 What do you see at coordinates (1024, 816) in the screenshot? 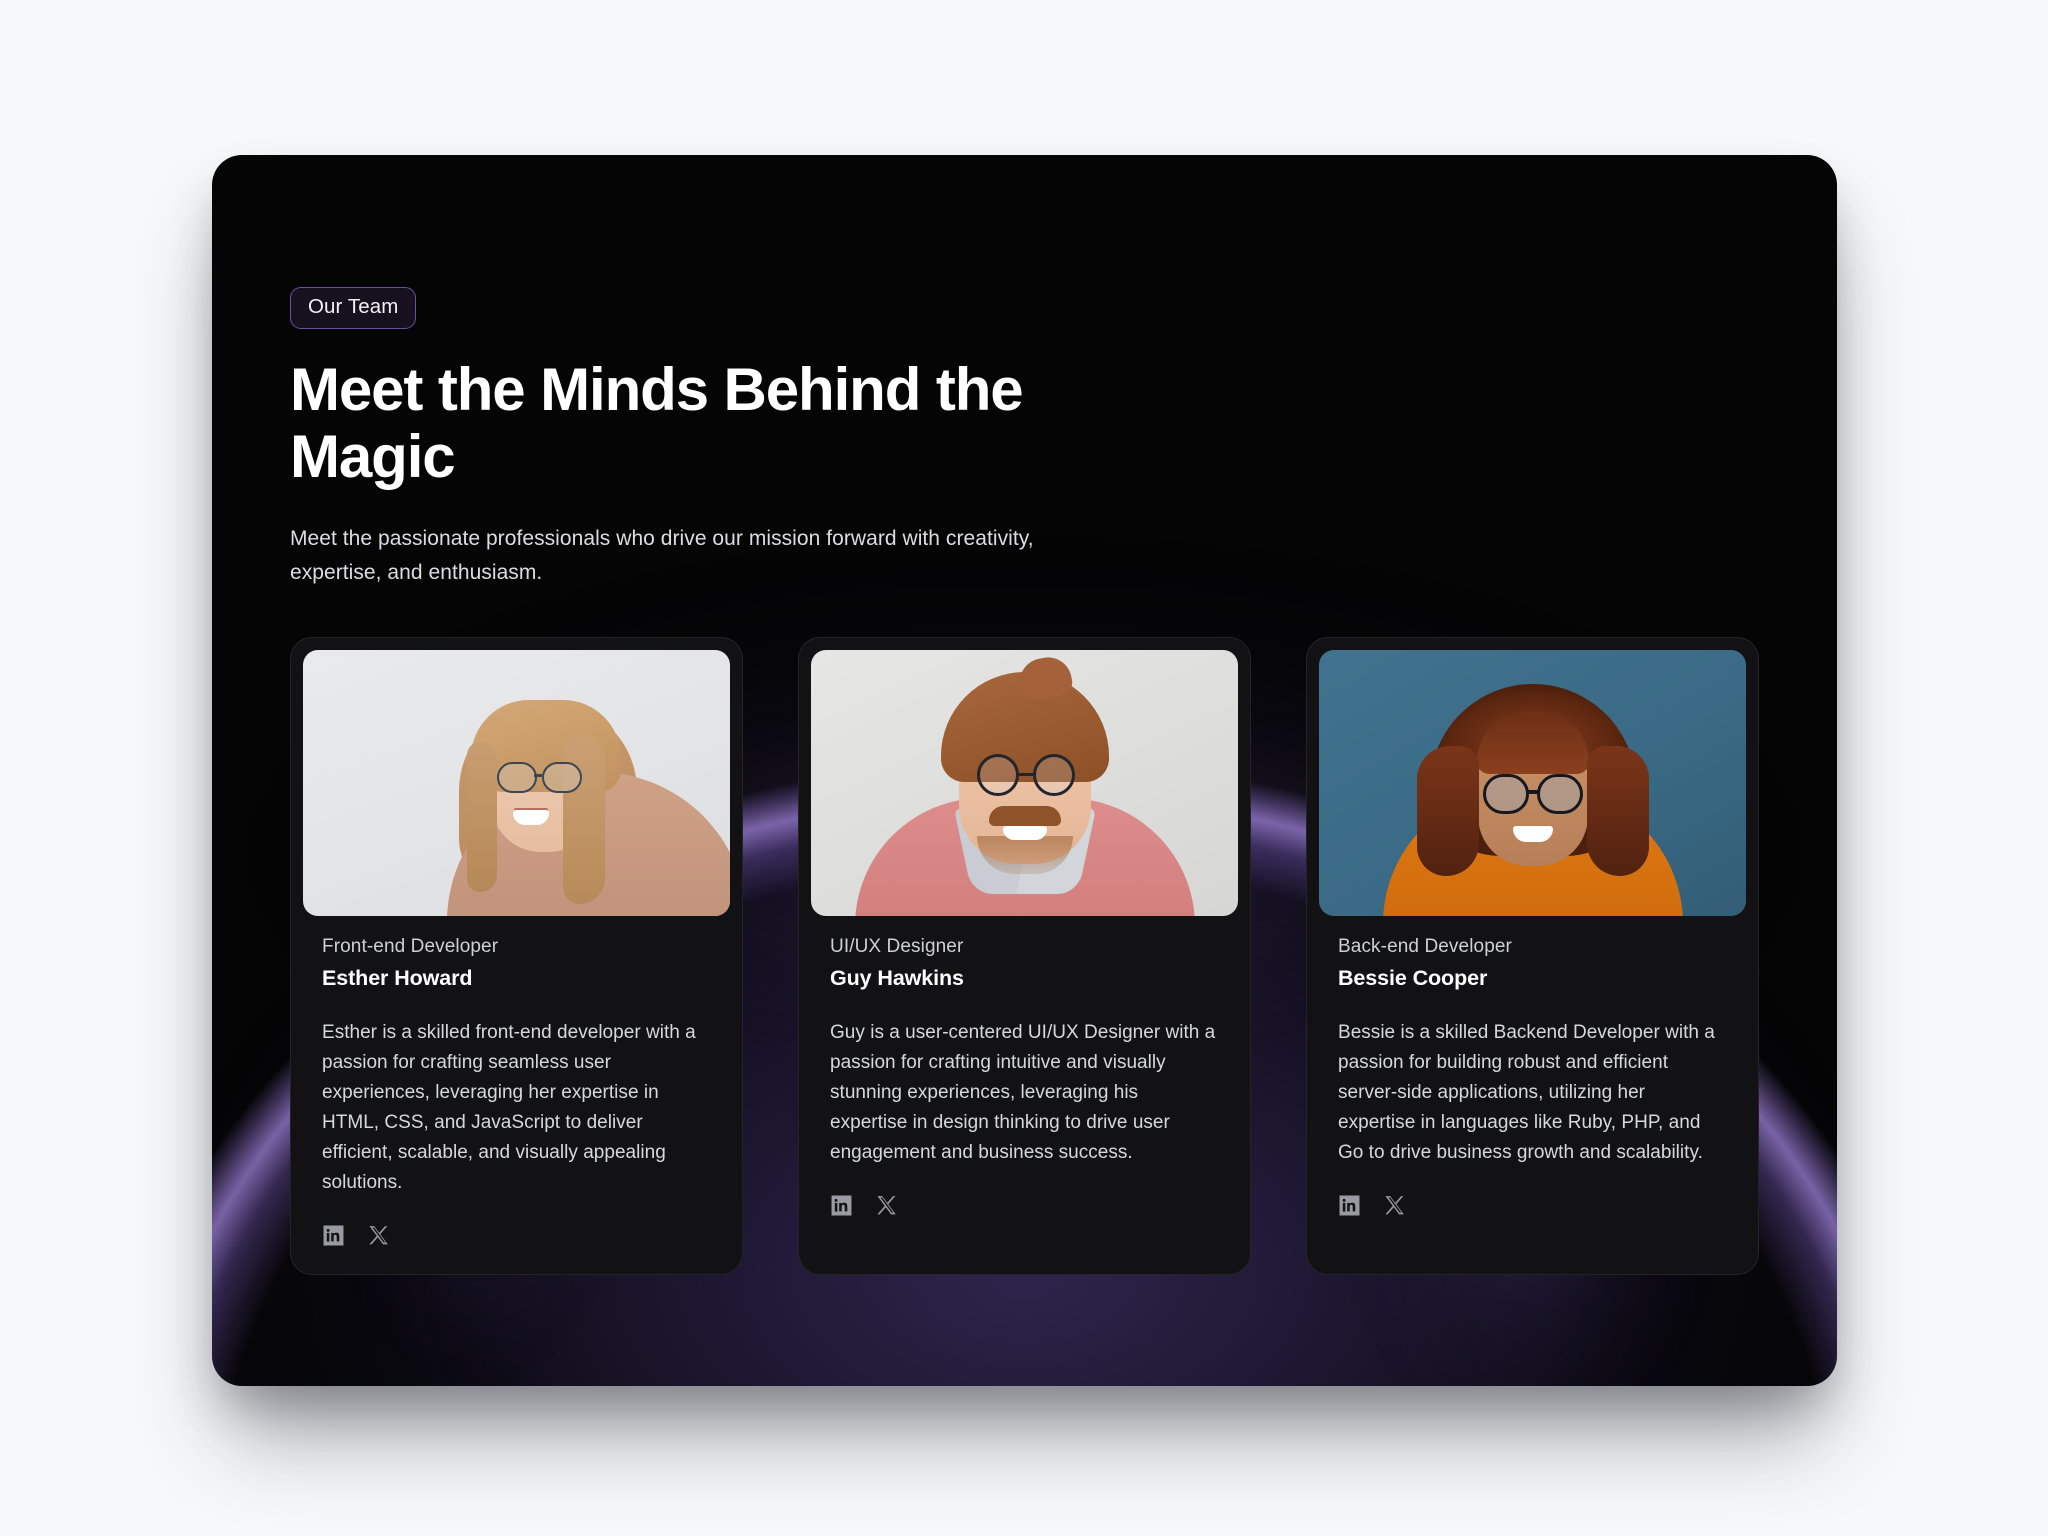
I see `portrait-mustache` at bounding box center [1024, 816].